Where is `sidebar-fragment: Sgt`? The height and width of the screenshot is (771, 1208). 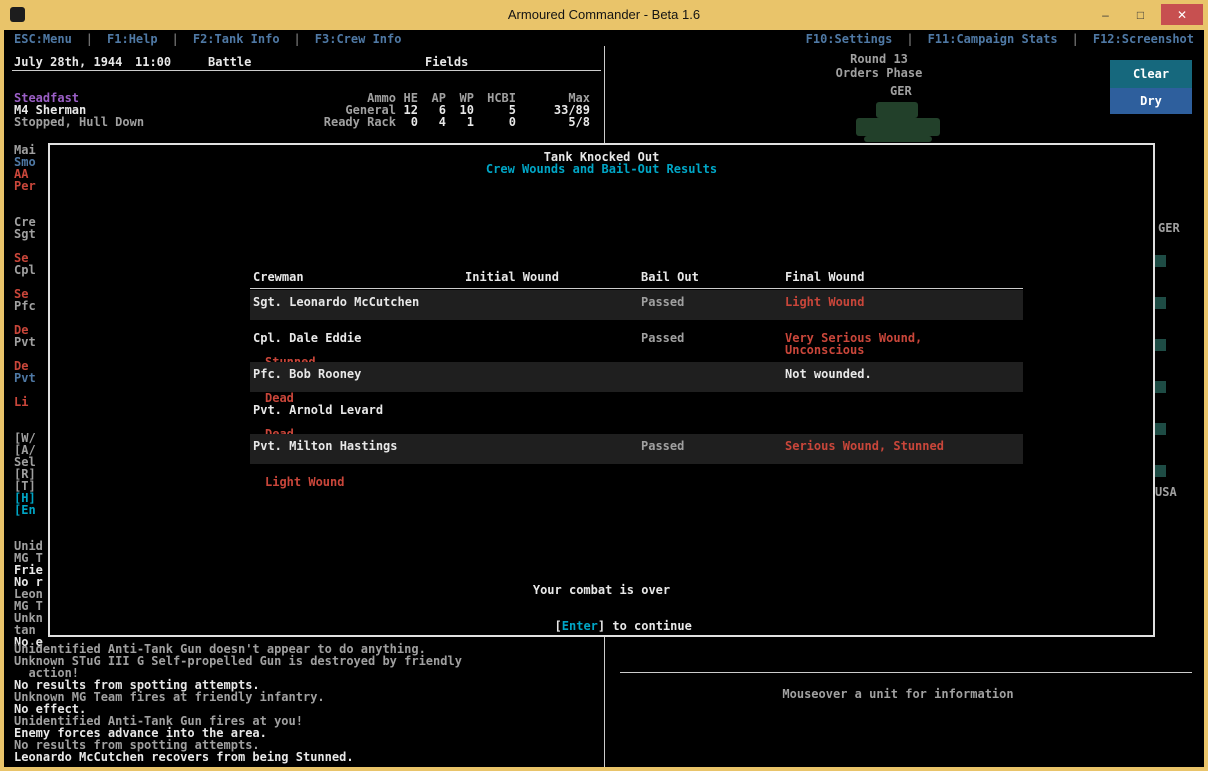 sidebar-fragment: Sgt is located at coordinates (25, 234).